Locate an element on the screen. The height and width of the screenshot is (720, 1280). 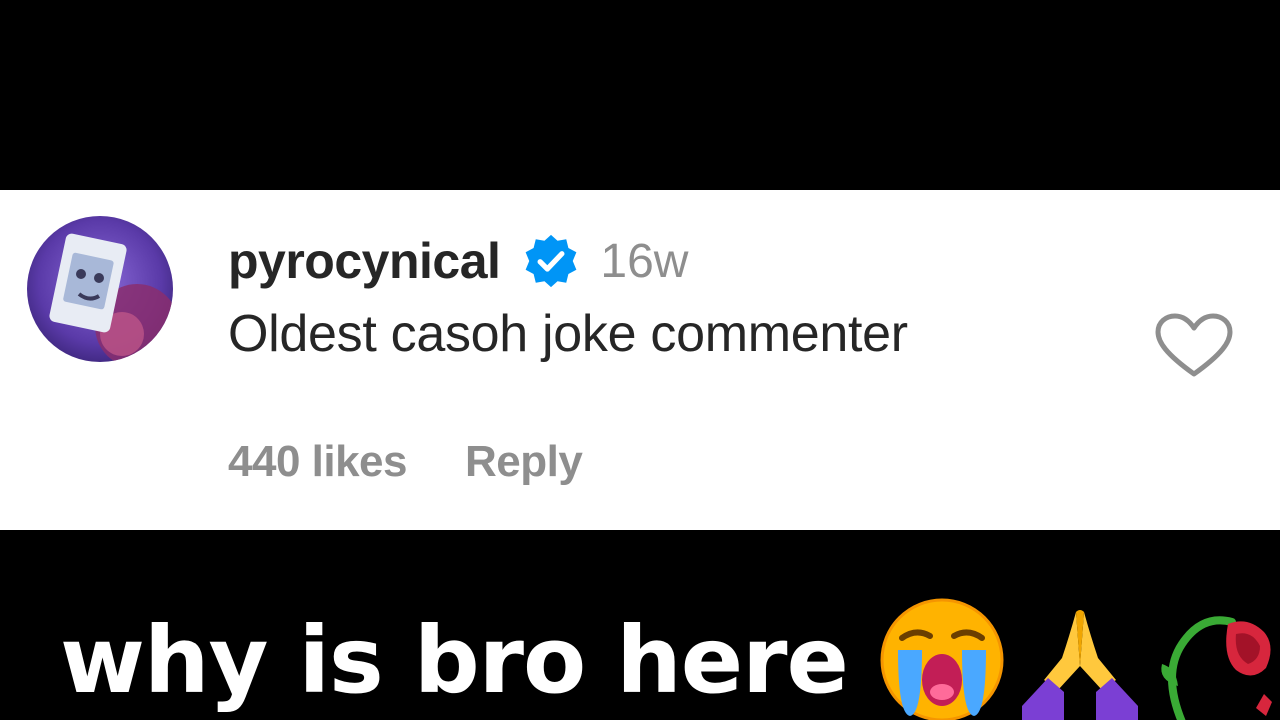
username: pyrocynical is located at coordinates (364, 261).